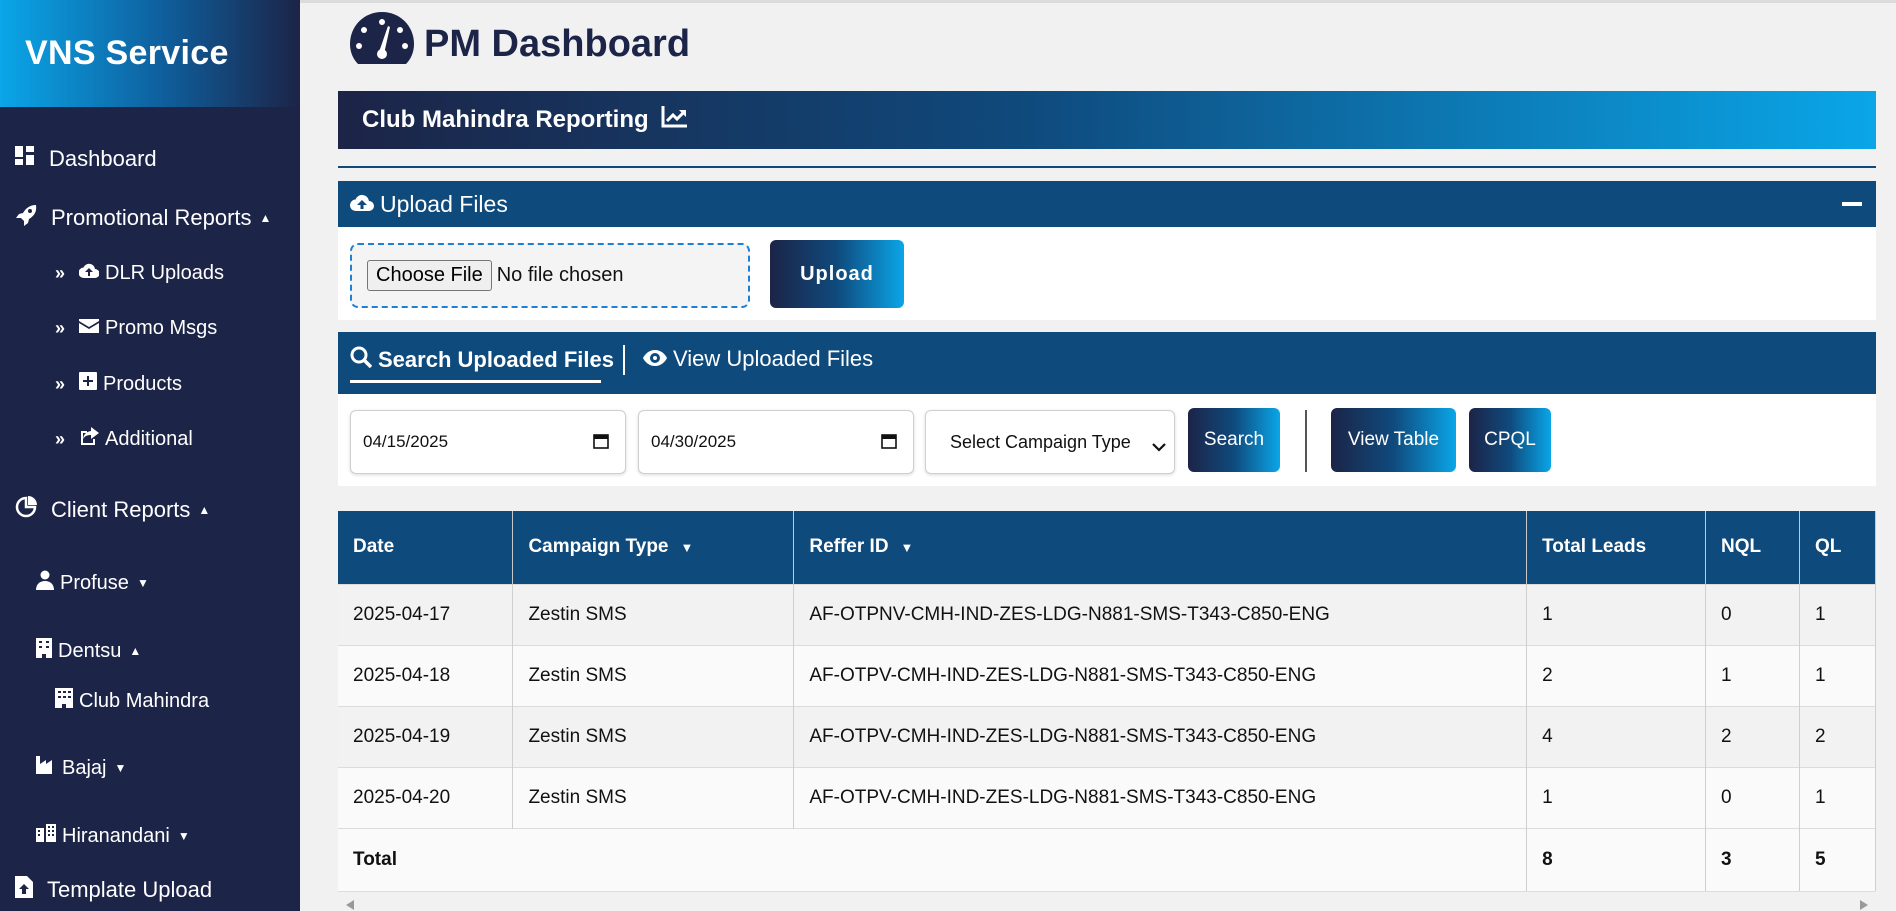 This screenshot has width=1896, height=911. What do you see at coordinates (1752, 675) in the screenshot?
I see `cell-nql: 1` at bounding box center [1752, 675].